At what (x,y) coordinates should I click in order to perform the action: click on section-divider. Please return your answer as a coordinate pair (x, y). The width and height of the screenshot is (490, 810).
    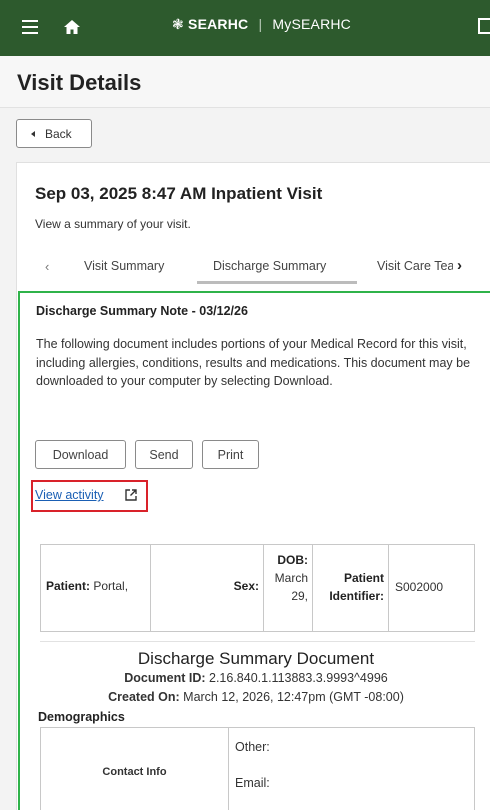
    Looking at the image, I should click on (257, 641).